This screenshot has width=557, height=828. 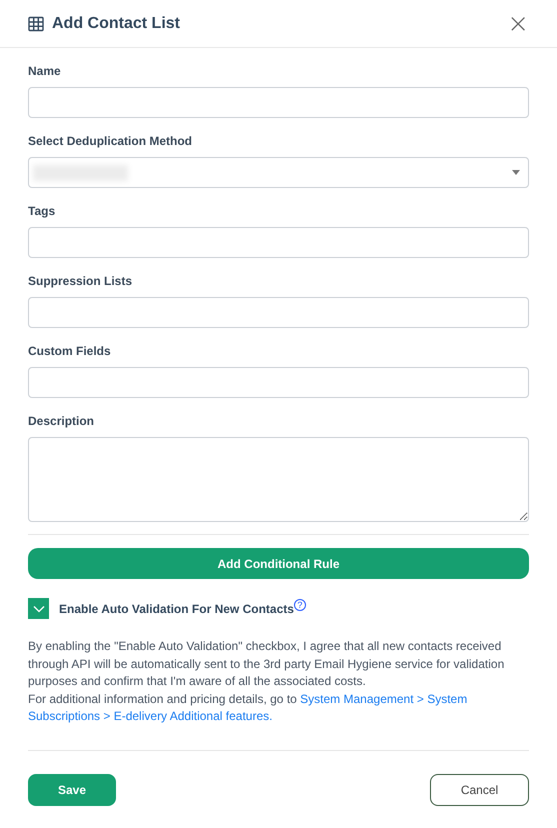 I want to click on save-button: Save, so click(x=72, y=790).